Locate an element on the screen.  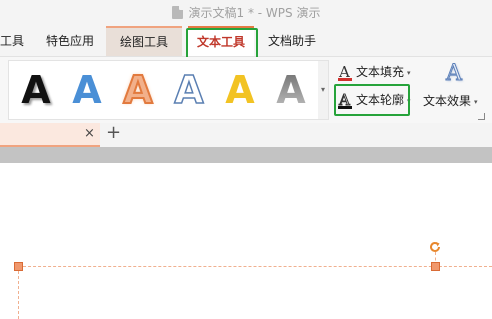
wordart-style-outline-blue: A is located at coordinates (189, 90).